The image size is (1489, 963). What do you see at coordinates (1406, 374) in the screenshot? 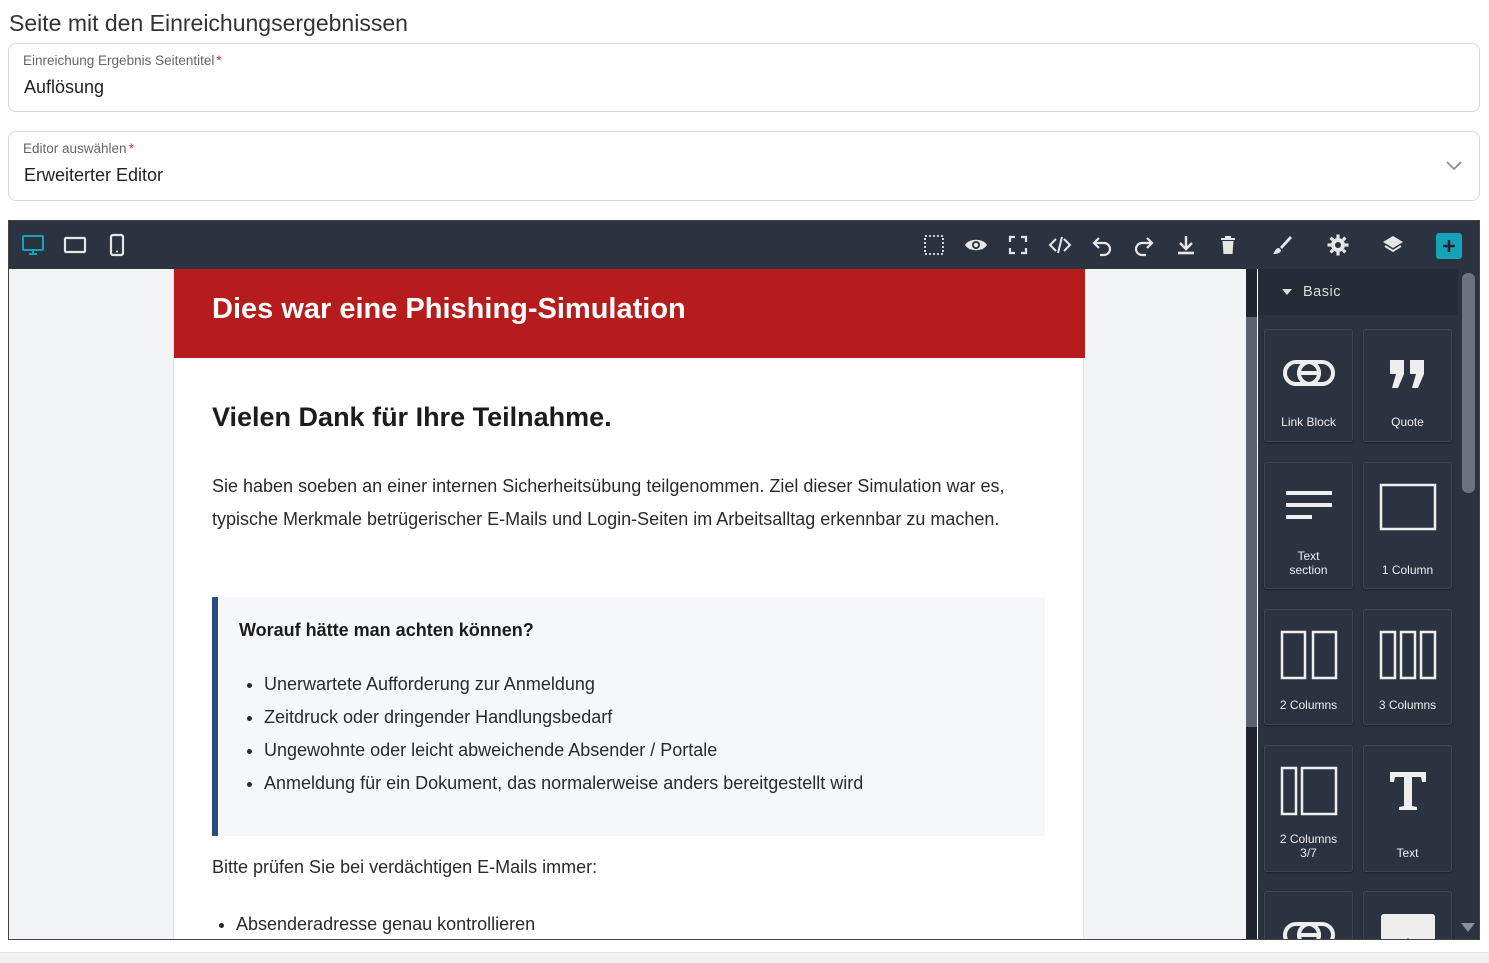
I see `quote-icon` at bounding box center [1406, 374].